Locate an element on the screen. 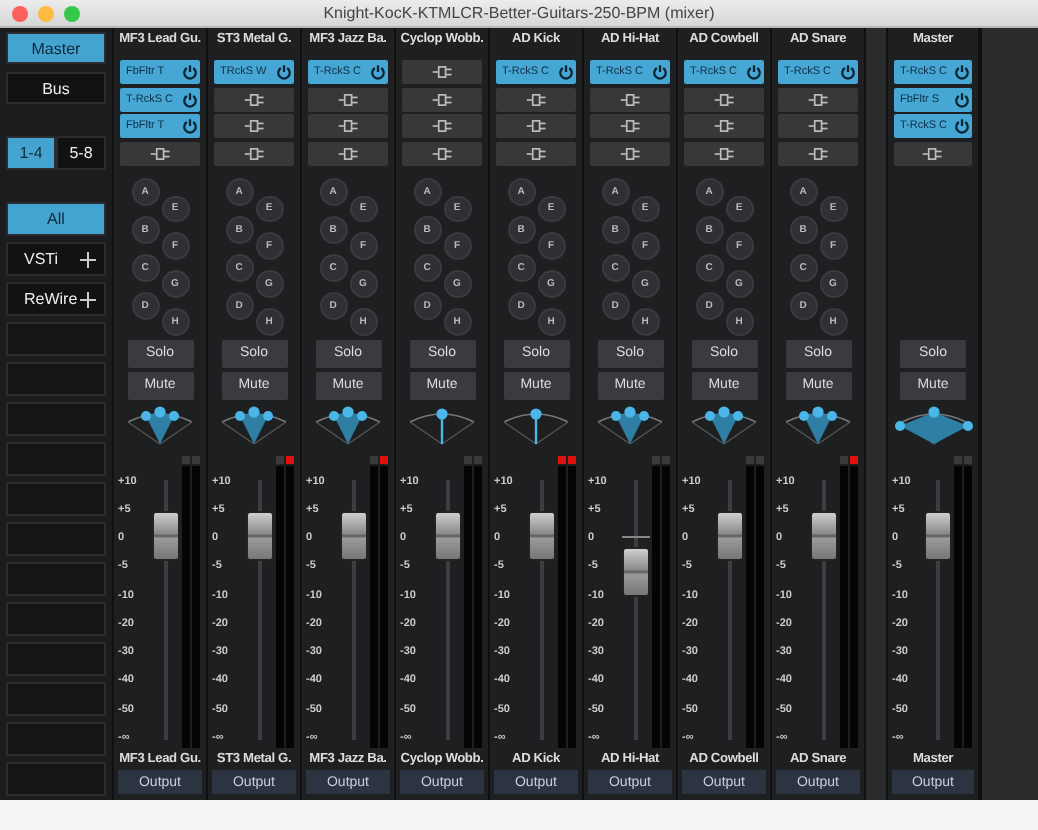 This screenshot has height=830, width=1038. window-title: Knight-KocK-KTMLCR-Better-Guitars-250-BPM (mixer) is located at coordinates (519, 13).